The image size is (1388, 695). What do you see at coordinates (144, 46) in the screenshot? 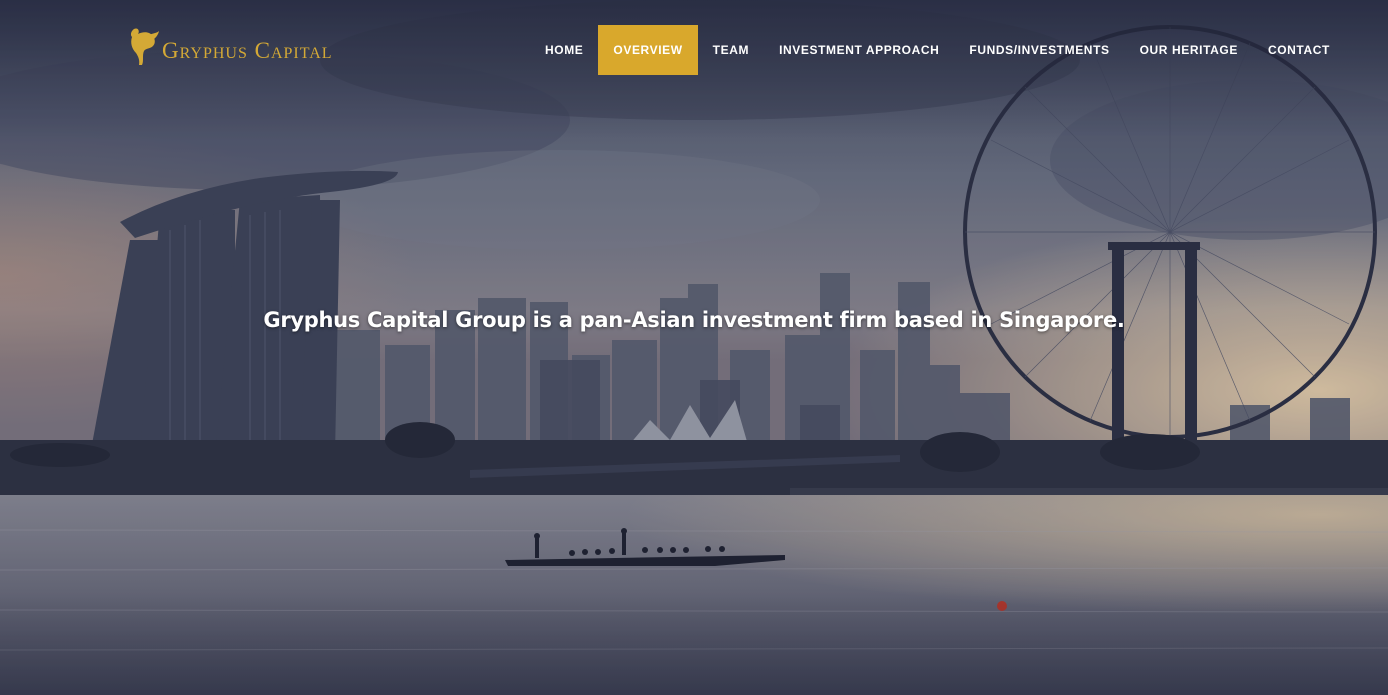
I see `gryphon-logo-icon` at bounding box center [144, 46].